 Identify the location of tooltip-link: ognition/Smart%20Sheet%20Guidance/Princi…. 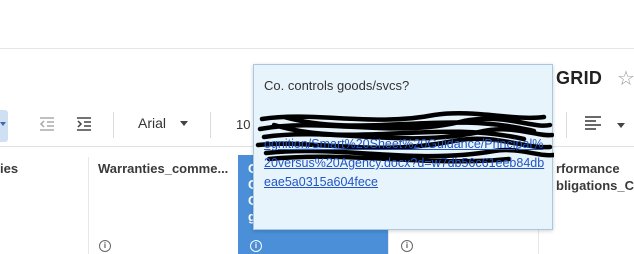
(406, 163).